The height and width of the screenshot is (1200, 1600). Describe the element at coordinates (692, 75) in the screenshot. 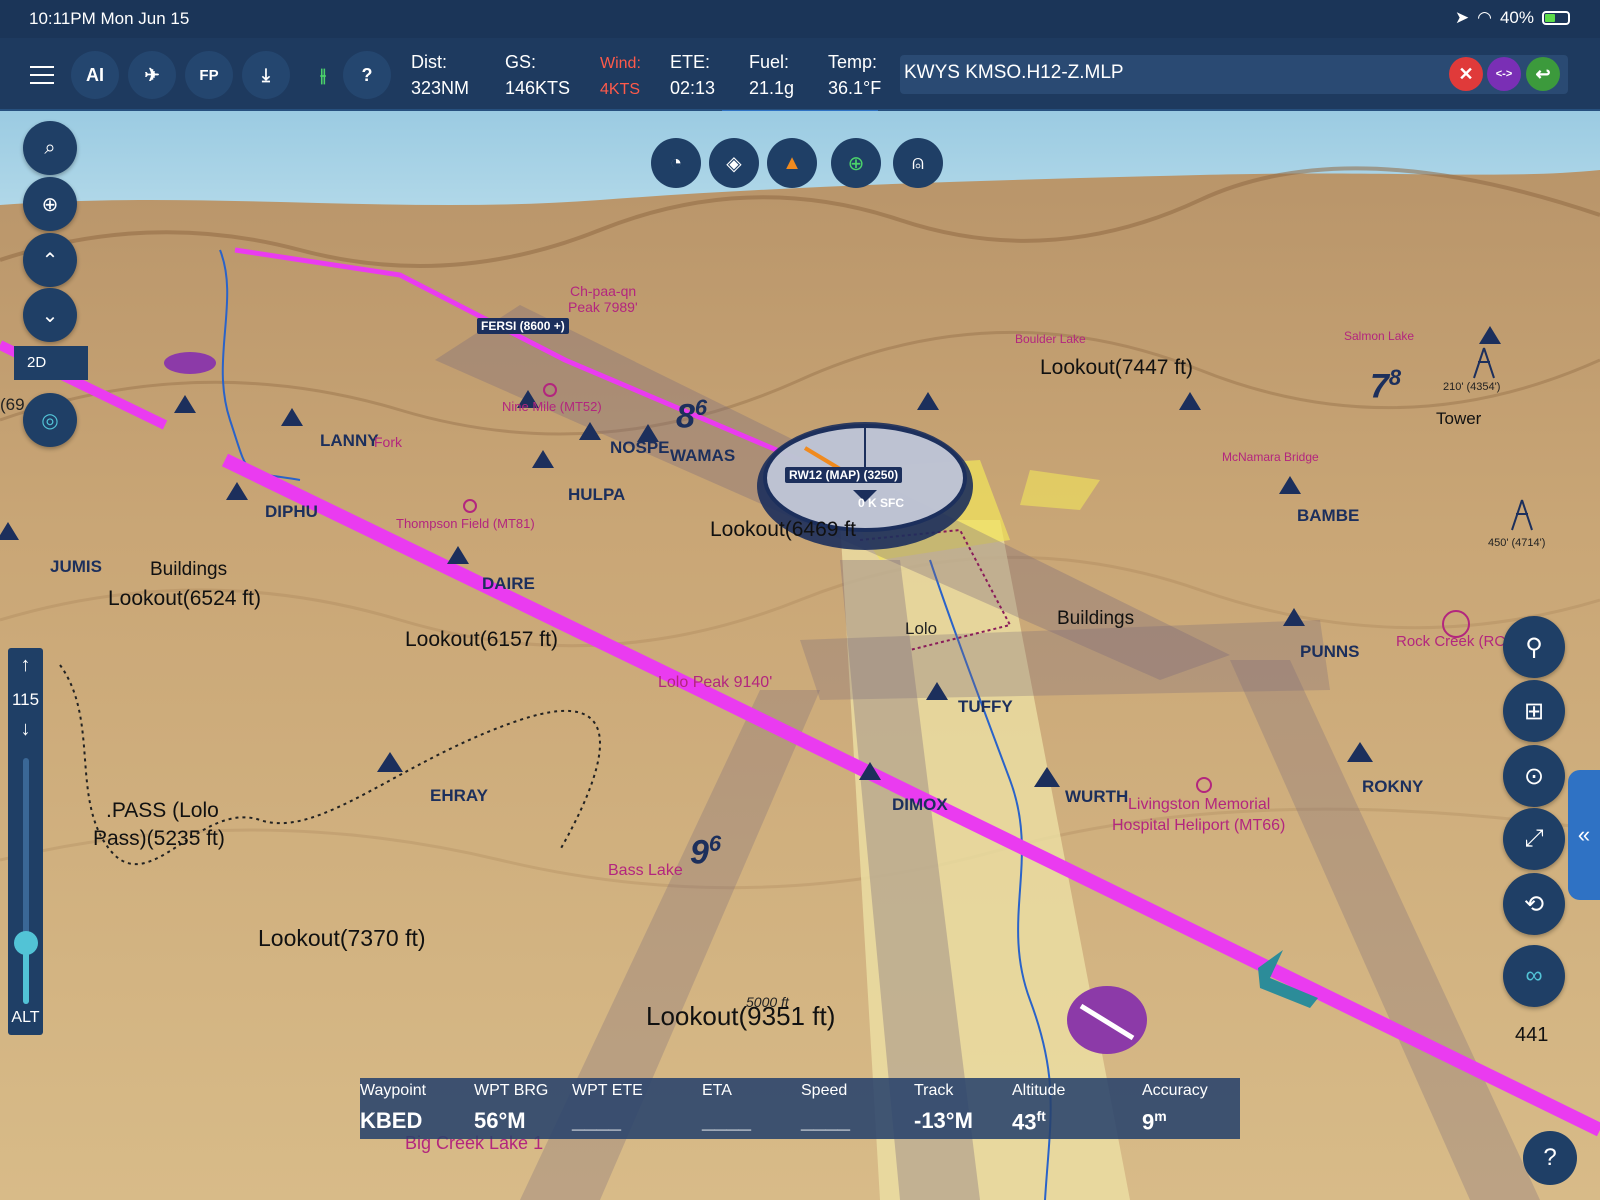

I see `ete-stat: ETE: 02:13` at that location.